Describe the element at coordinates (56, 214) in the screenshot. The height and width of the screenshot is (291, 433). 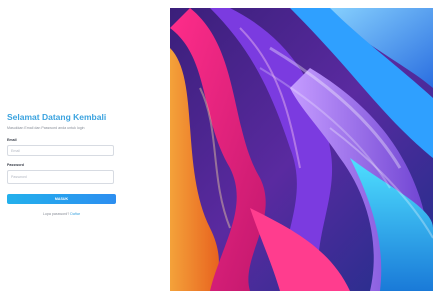
I see `forgot-password-text: Lupa password?` at that location.